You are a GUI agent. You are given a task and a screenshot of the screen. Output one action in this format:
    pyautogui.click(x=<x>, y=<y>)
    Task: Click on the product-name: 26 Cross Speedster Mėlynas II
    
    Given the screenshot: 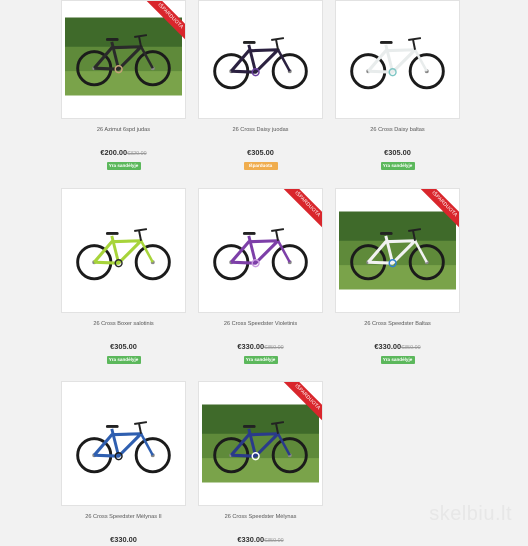 What is the action you would take?
    pyautogui.click(x=123, y=517)
    